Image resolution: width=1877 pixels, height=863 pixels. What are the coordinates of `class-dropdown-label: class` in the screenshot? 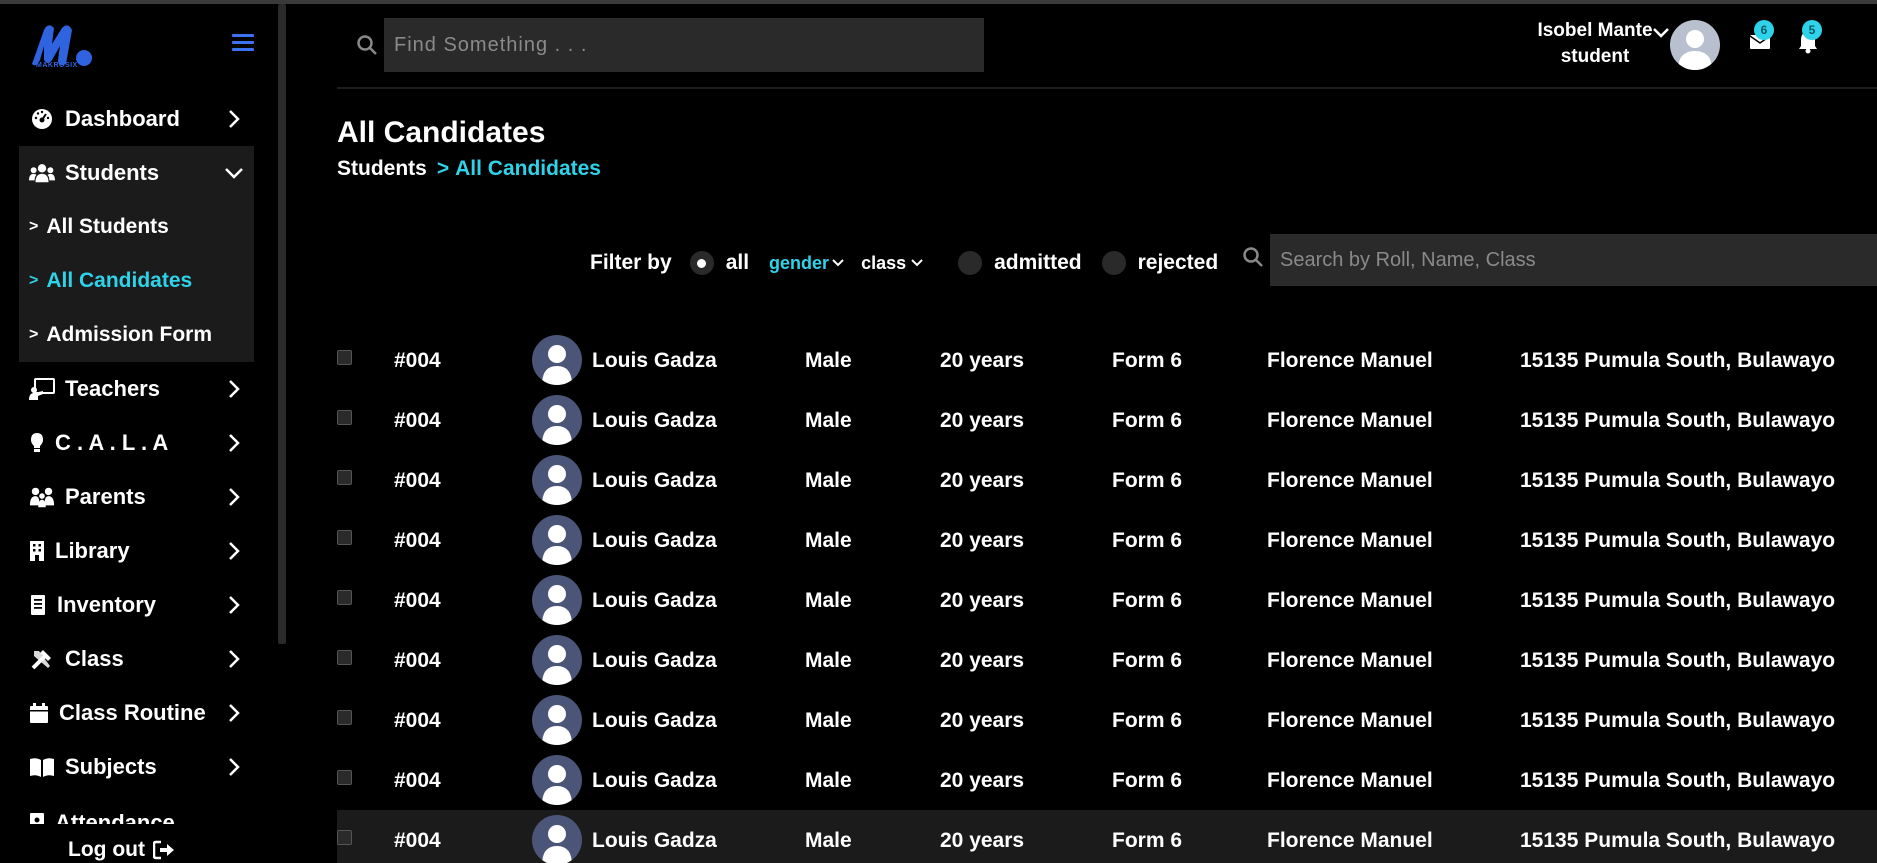 It's located at (884, 262).